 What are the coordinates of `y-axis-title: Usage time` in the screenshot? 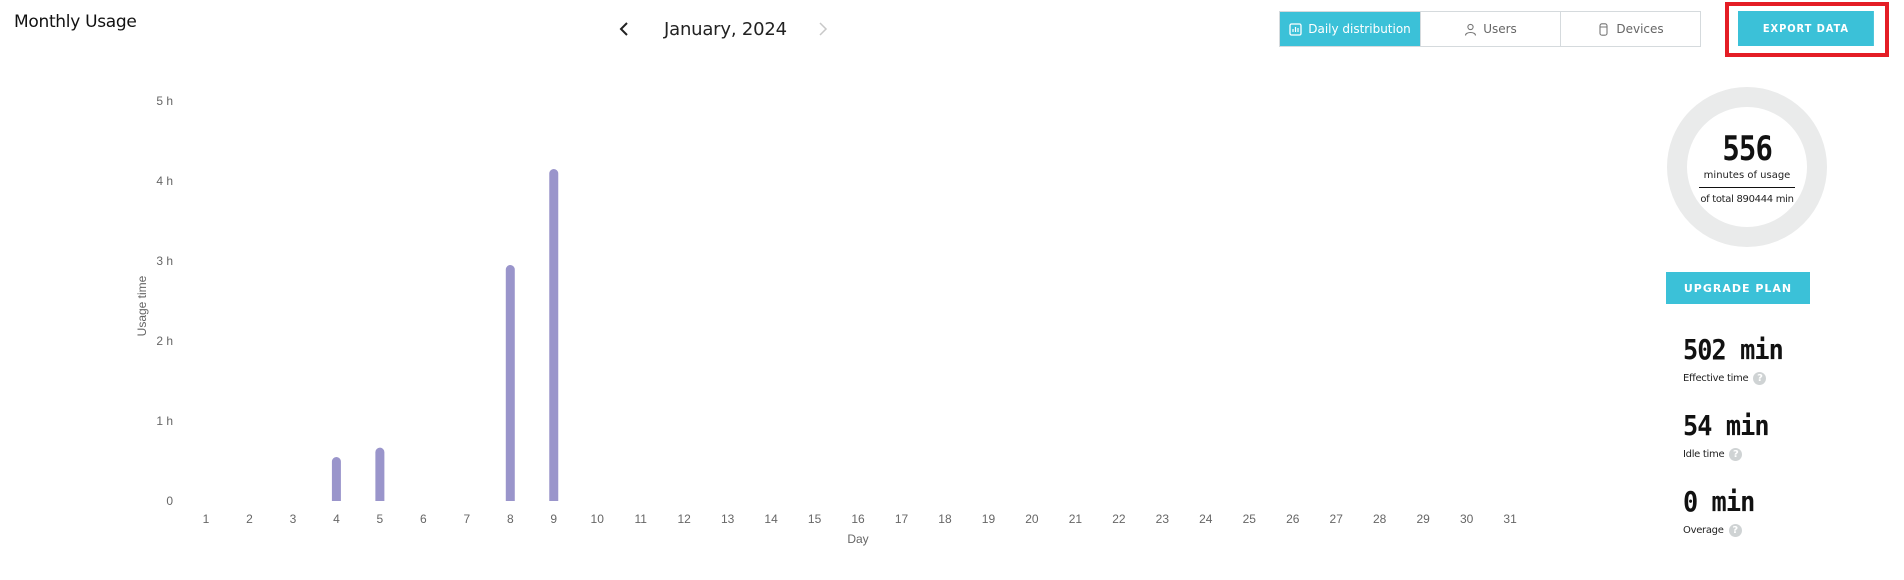 It's located at (142, 305).